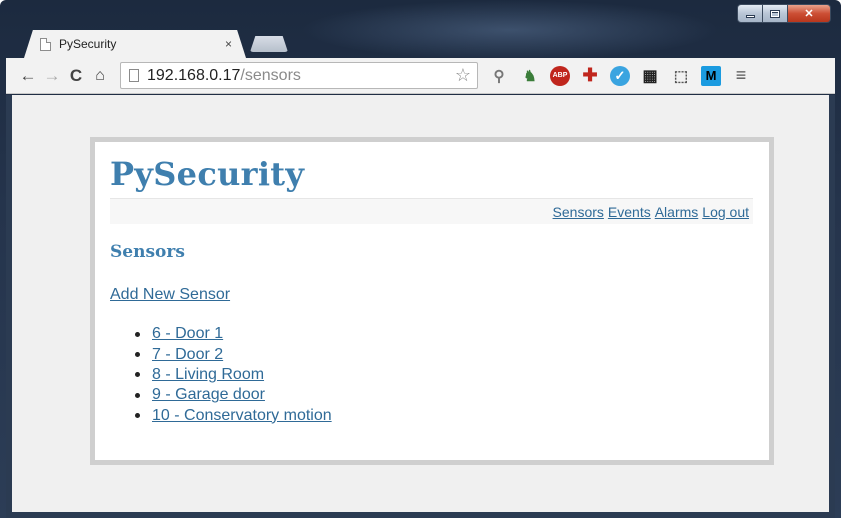  I want to click on evernote-icon: ♞, so click(530, 76).